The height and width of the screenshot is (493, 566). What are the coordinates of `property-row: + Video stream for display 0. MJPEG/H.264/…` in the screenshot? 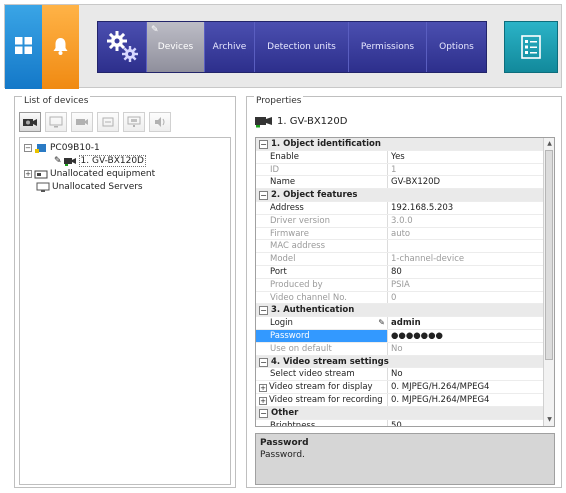 It's located at (400, 387).